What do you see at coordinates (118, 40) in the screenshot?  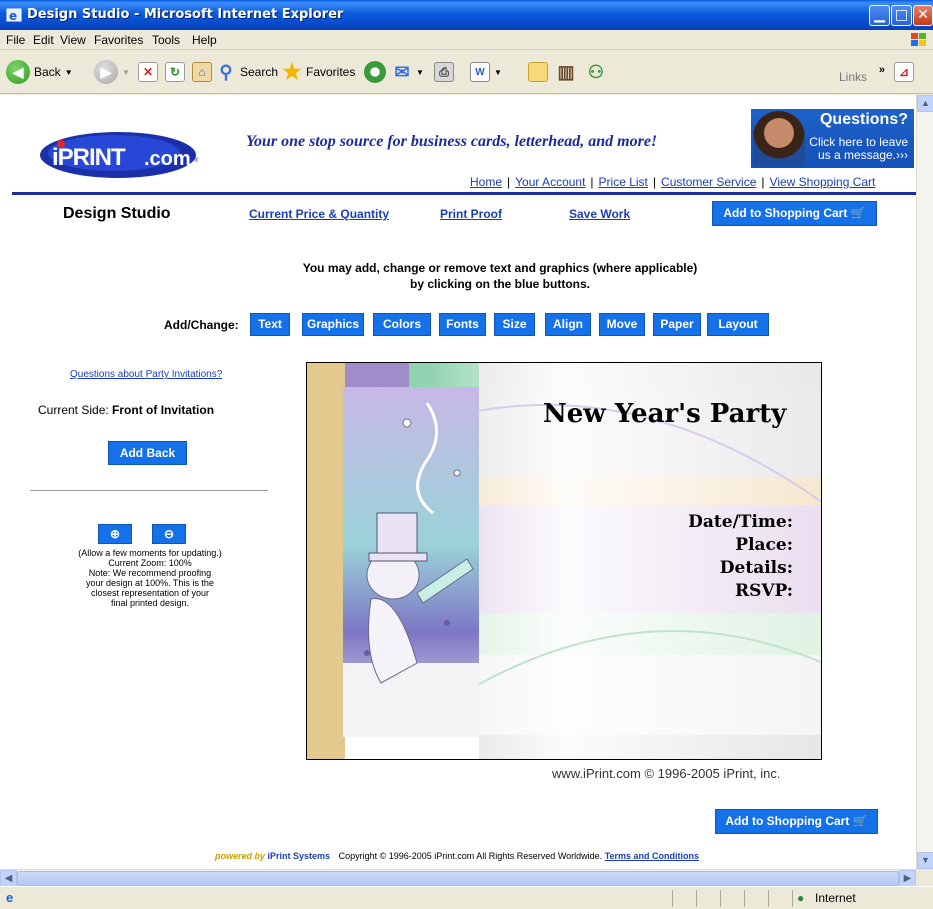 I see `menu-favorites: Favorites` at bounding box center [118, 40].